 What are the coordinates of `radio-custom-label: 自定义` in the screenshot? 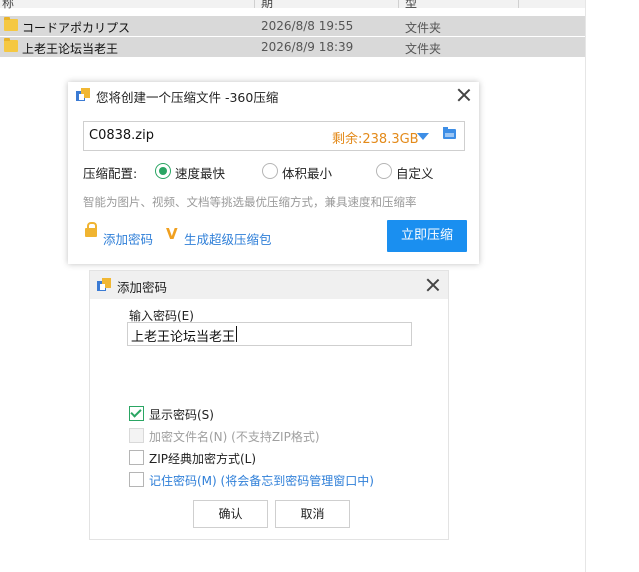 It's located at (415, 172).